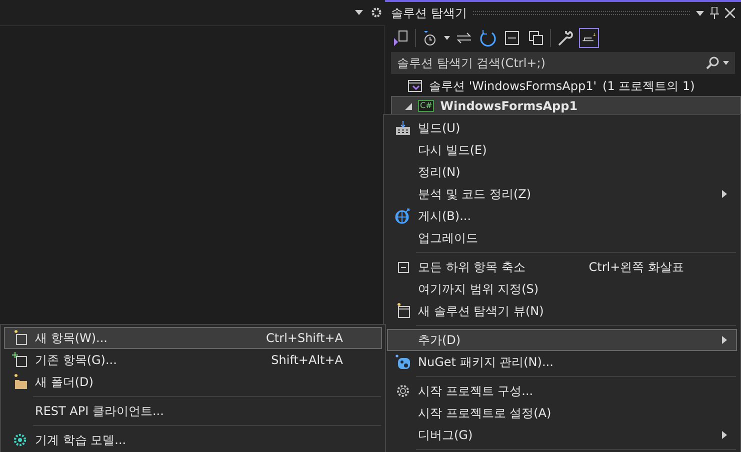 The height and width of the screenshot is (452, 741). Describe the element at coordinates (440, 128) in the screenshot. I see `menu-item-label: 빌드(U)` at that location.